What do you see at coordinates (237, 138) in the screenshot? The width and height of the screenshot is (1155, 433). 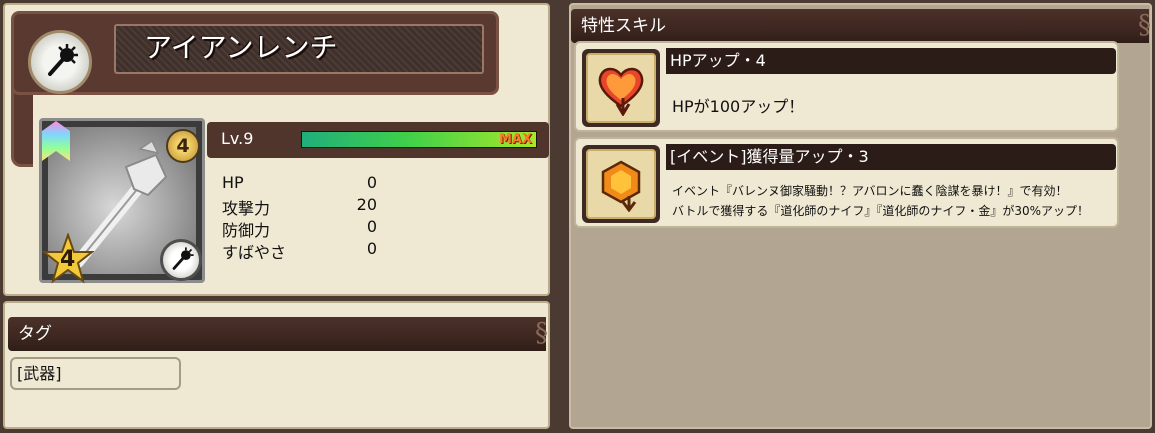 I see `level-label: Lv.9` at bounding box center [237, 138].